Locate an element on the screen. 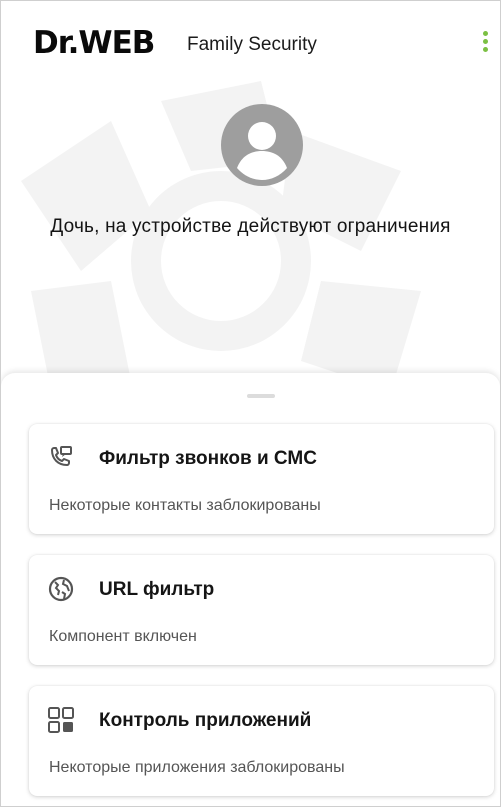 The height and width of the screenshot is (807, 501). app-header: Dr.WEB Family Security is located at coordinates (250, 41).